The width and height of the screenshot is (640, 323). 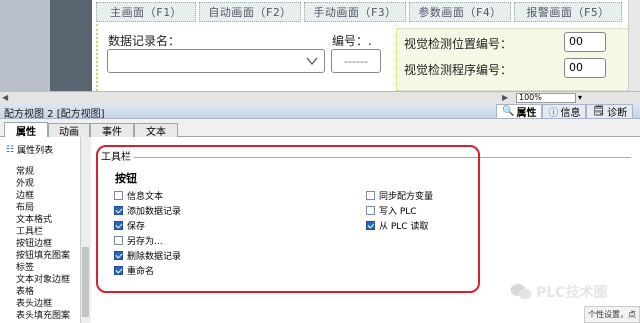 What do you see at coordinates (585, 42) in the screenshot?
I see `vision-position-field: 00` at bounding box center [585, 42].